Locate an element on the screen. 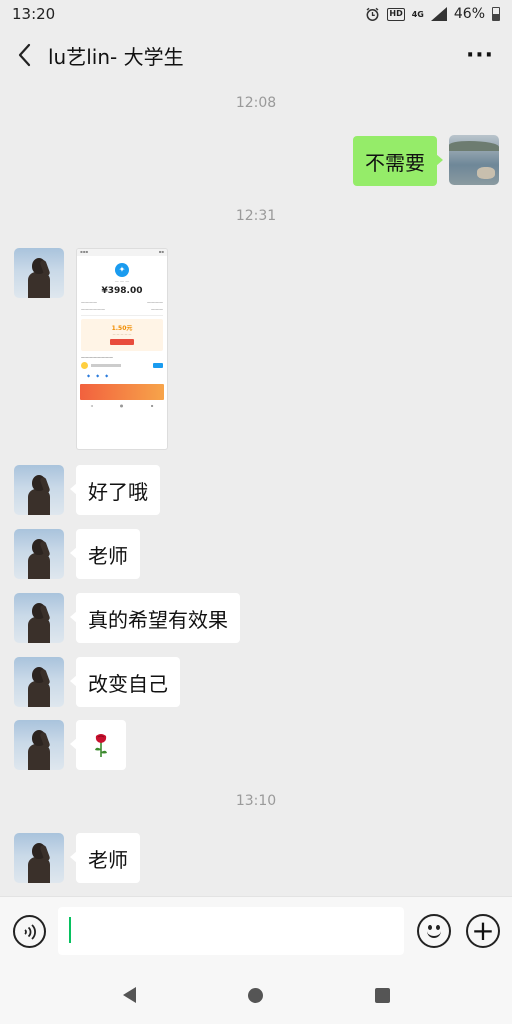  rose-icon is located at coordinates (101, 745).